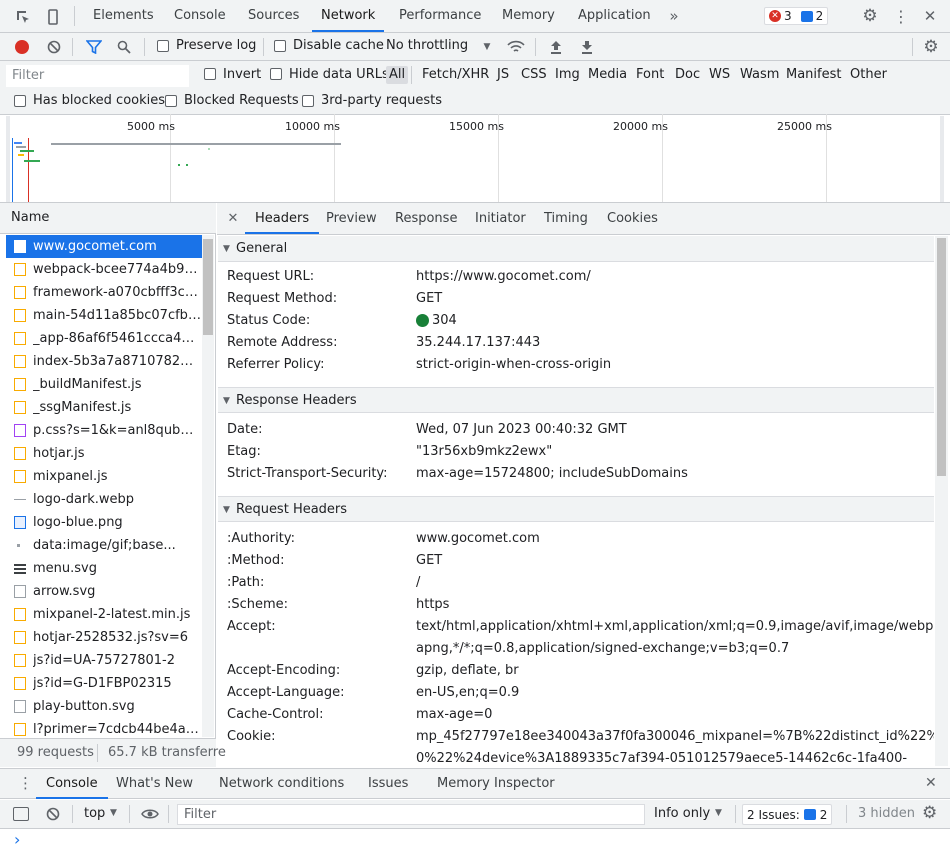 Image resolution: width=950 pixels, height=867 pixels. I want to click on clear-console-icon, so click(53, 816).